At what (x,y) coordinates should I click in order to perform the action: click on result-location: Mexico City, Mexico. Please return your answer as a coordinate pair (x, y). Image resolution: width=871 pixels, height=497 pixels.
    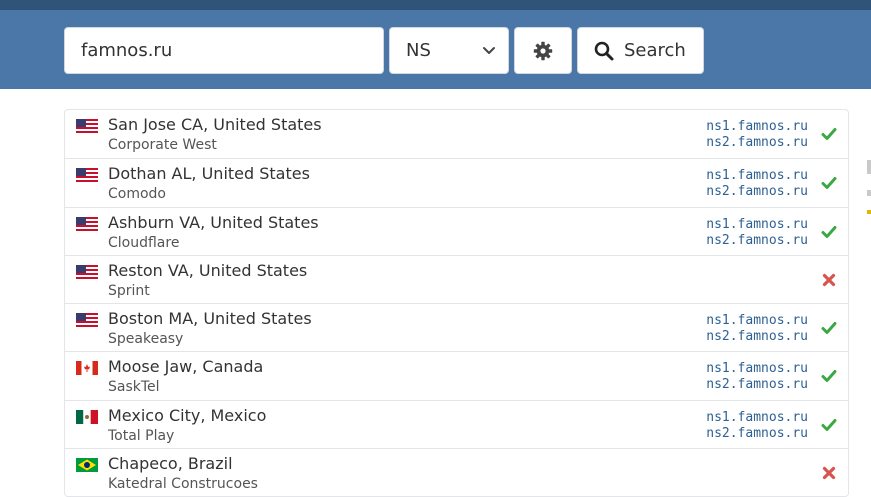
    Looking at the image, I should click on (187, 415).